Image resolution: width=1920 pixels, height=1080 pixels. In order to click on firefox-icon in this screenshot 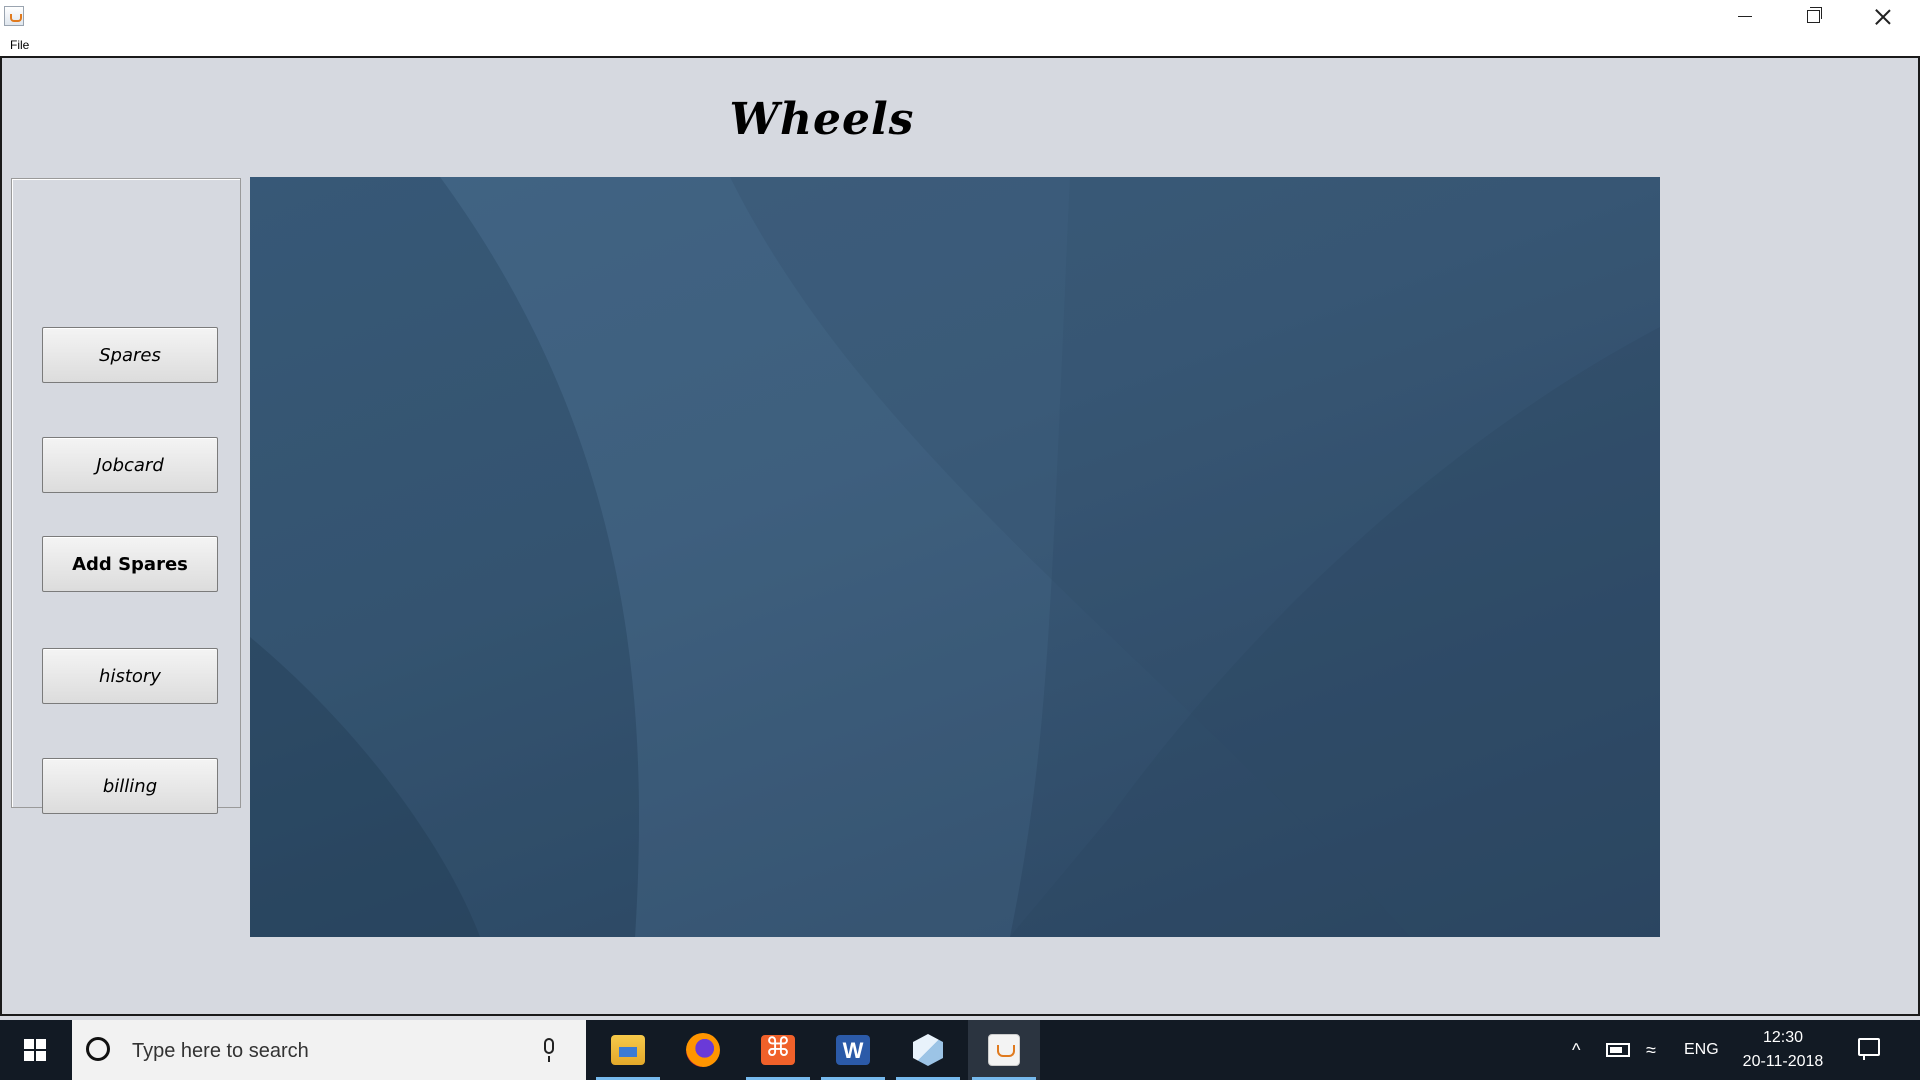, I will do `click(703, 1050)`.